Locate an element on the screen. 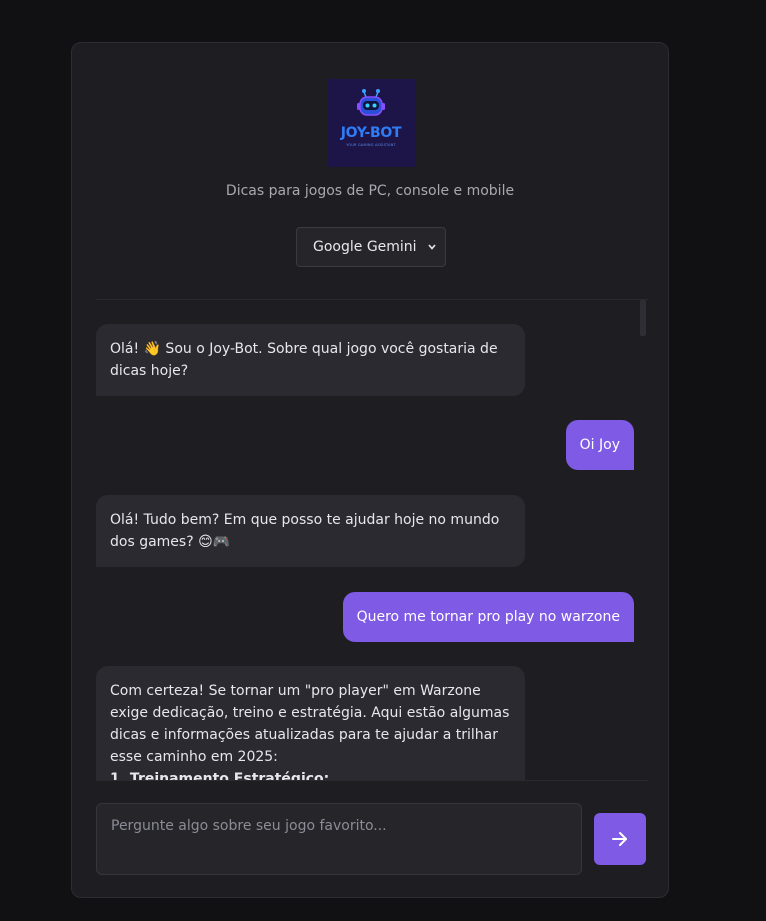  user-message: Quero me tornar pro play no warzone is located at coordinates (488, 617).